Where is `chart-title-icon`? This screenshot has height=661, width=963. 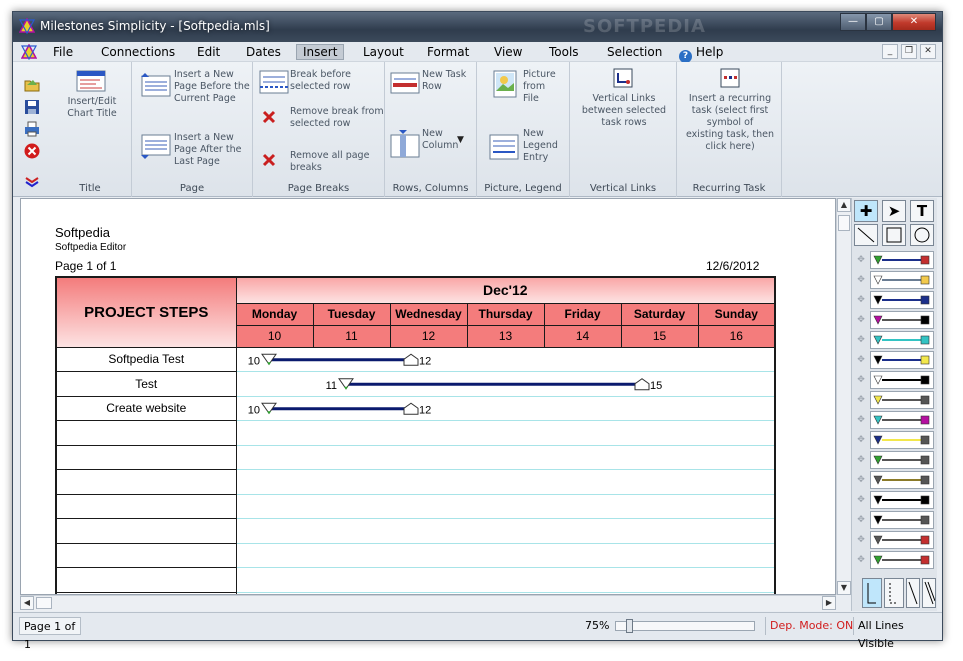
chart-title-icon is located at coordinates (91, 81).